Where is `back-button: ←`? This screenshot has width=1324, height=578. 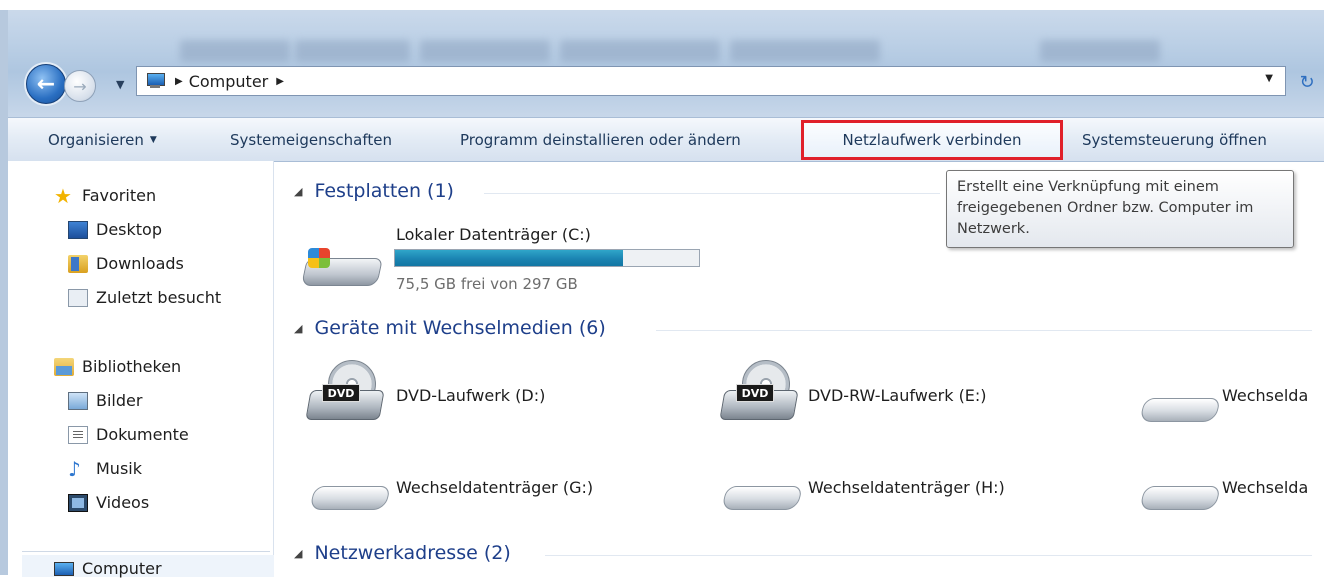
back-button: ← is located at coordinates (46, 84).